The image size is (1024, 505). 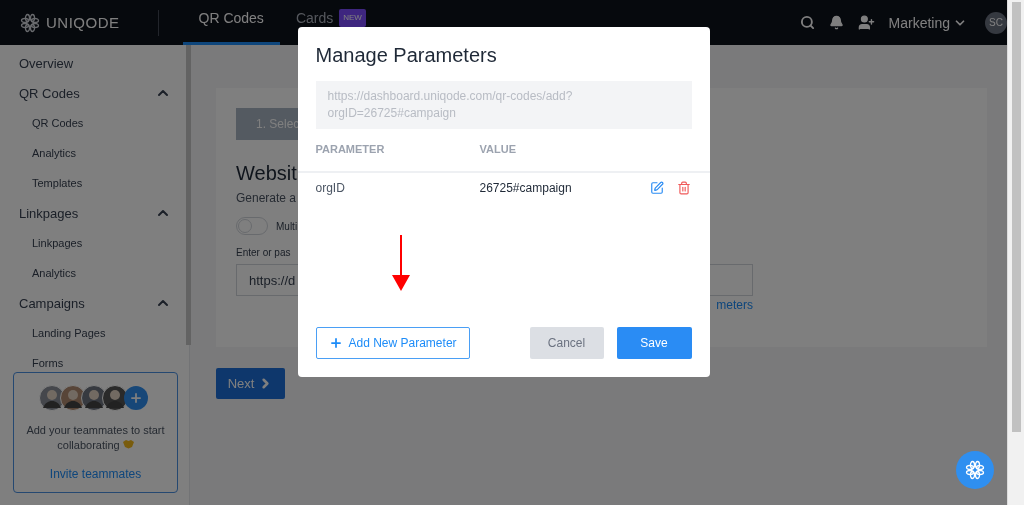 I want to click on flower-icon, so click(x=975, y=470).